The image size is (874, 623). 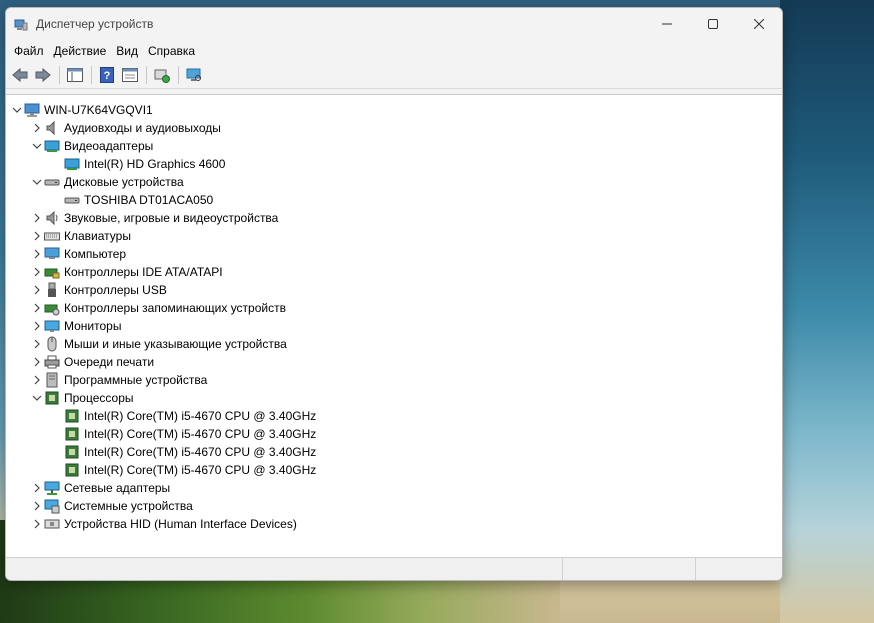 I want to click on properties-icon, so click(x=130, y=75).